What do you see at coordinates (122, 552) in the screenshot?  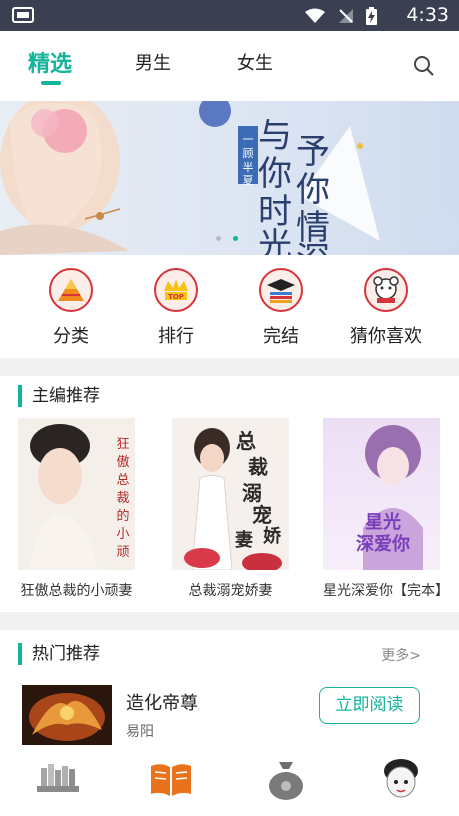 I see `svg-text: 顽` at bounding box center [122, 552].